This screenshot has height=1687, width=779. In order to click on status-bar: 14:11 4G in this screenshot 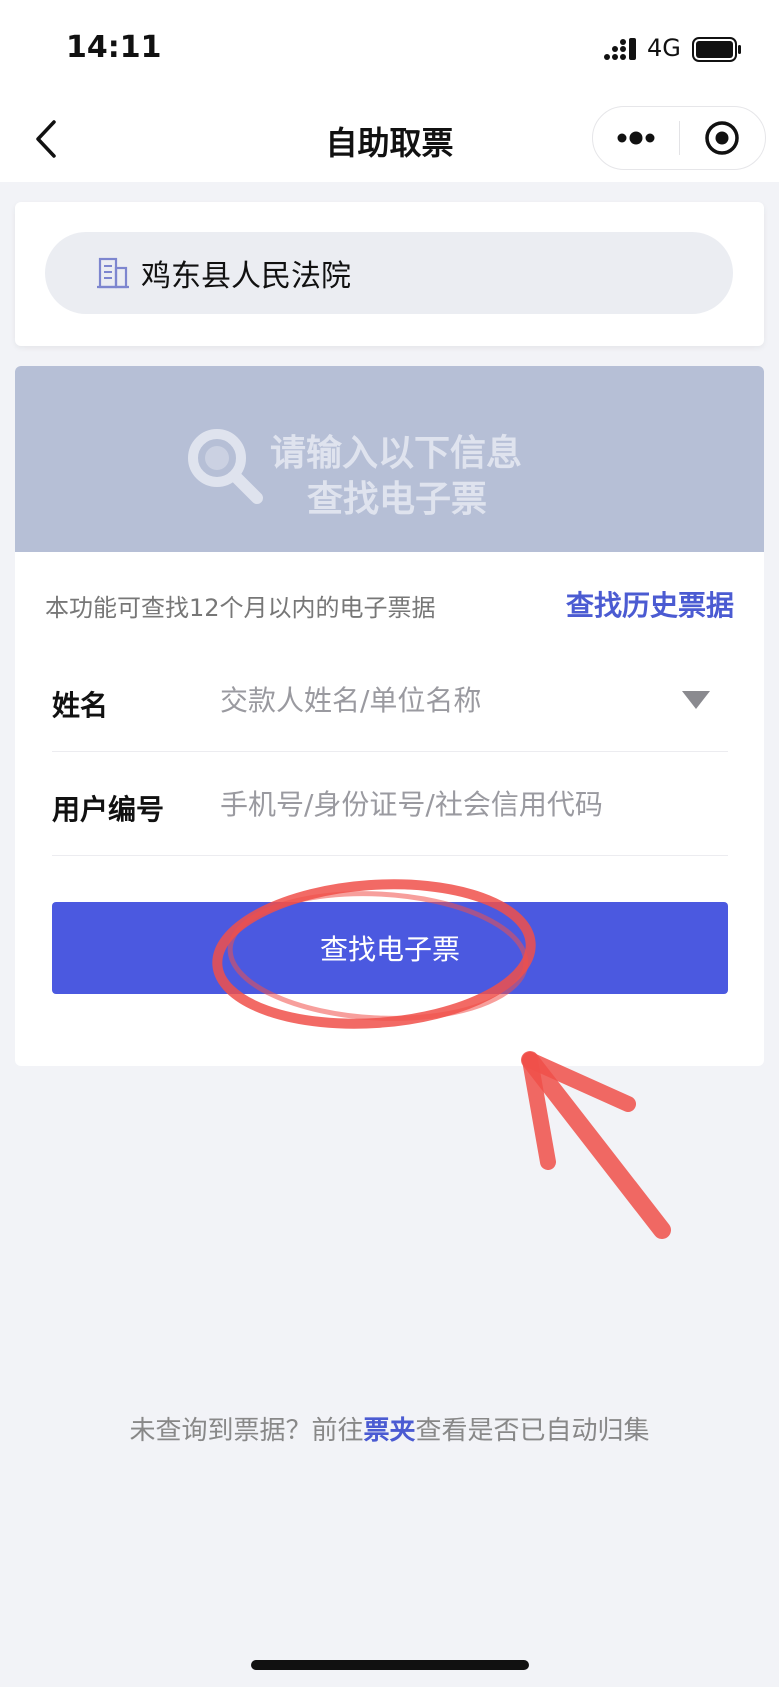, I will do `click(389, 49)`.